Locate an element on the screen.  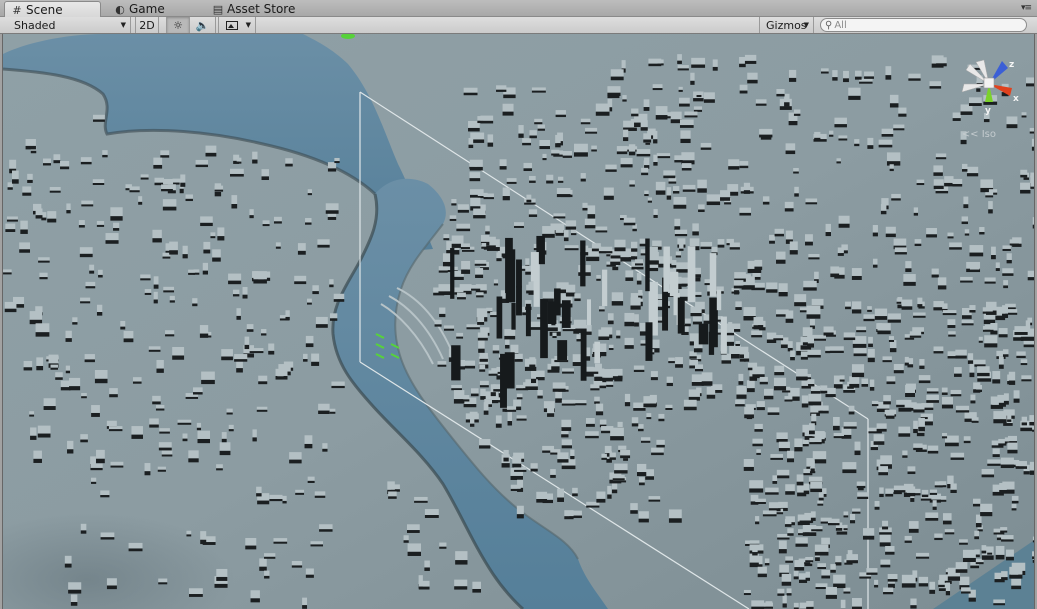
sun-icon: ☼ is located at coordinates (178, 25).